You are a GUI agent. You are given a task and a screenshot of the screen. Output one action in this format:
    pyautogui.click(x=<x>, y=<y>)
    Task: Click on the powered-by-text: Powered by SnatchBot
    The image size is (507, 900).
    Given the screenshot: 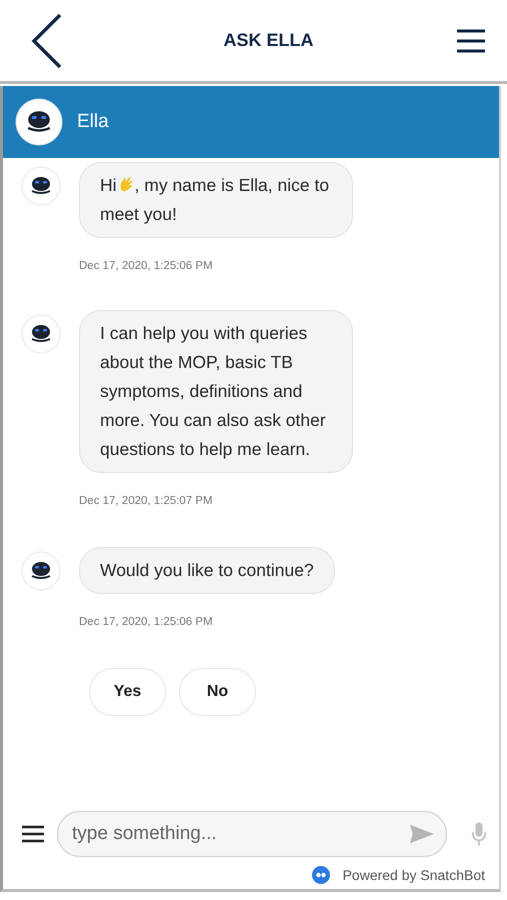 What is the action you would take?
    pyautogui.click(x=413, y=875)
    